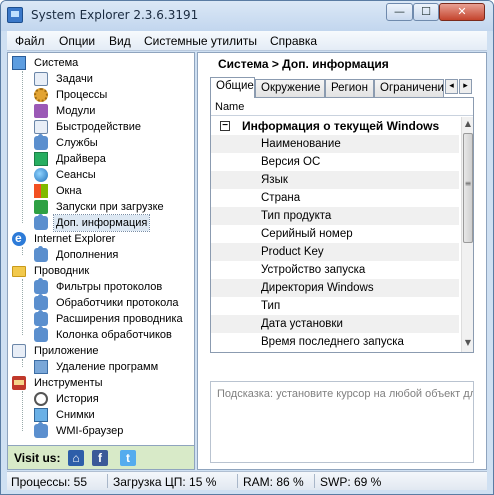  What do you see at coordinates (19, 271) in the screenshot?
I see `folder-icon` at bounding box center [19, 271].